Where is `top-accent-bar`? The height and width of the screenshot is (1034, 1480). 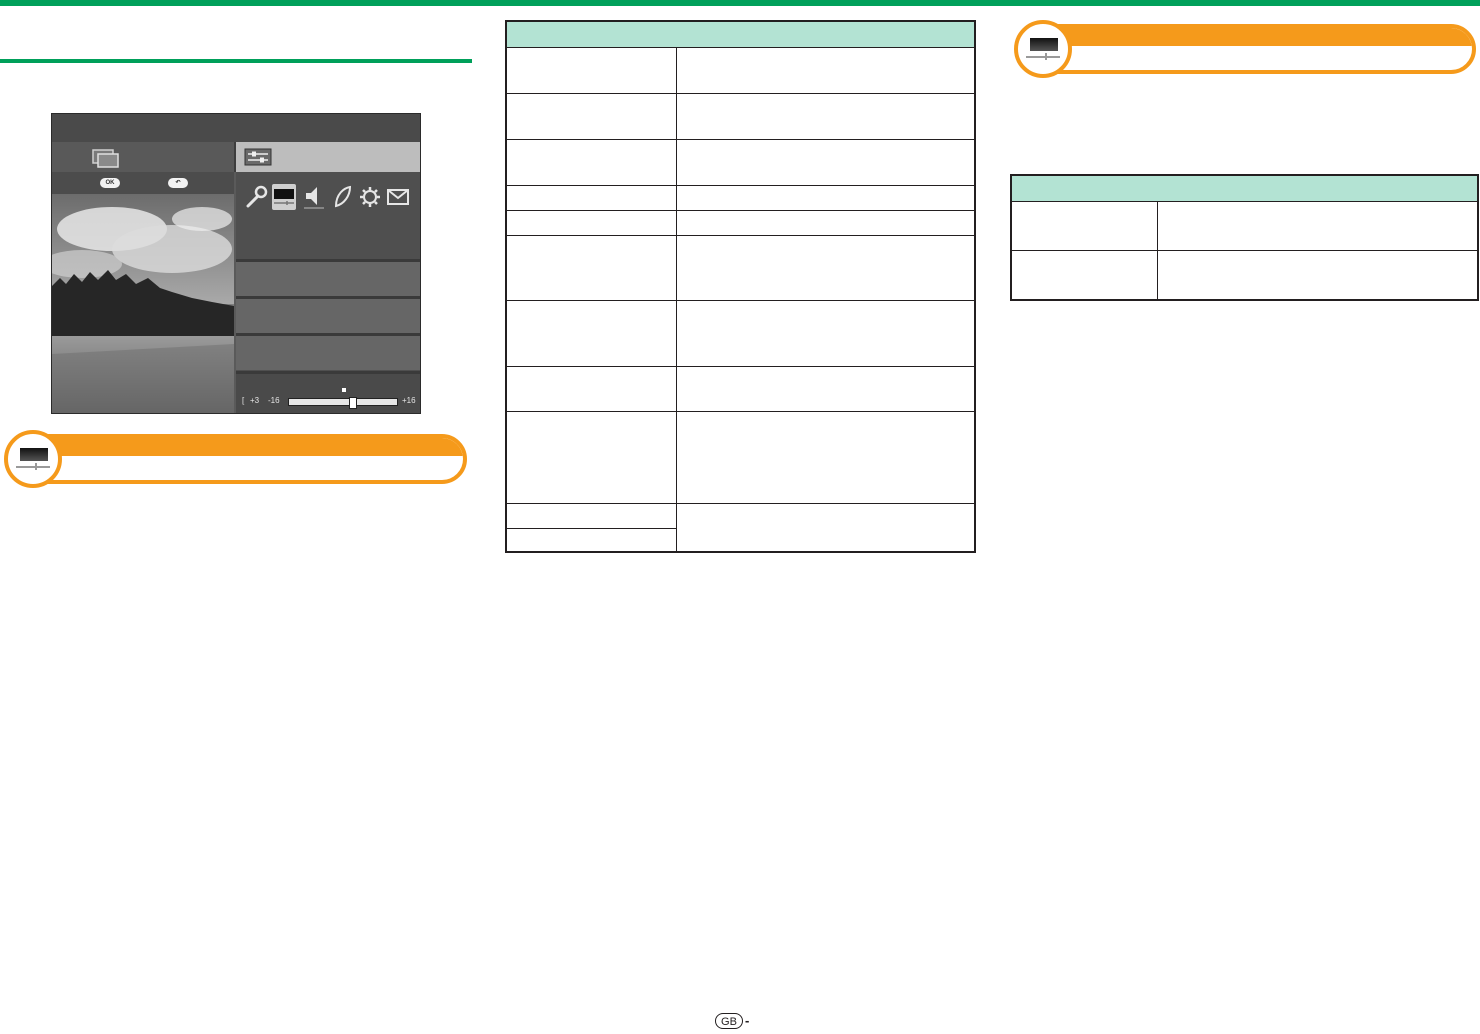
top-accent-bar is located at coordinates (740, 3).